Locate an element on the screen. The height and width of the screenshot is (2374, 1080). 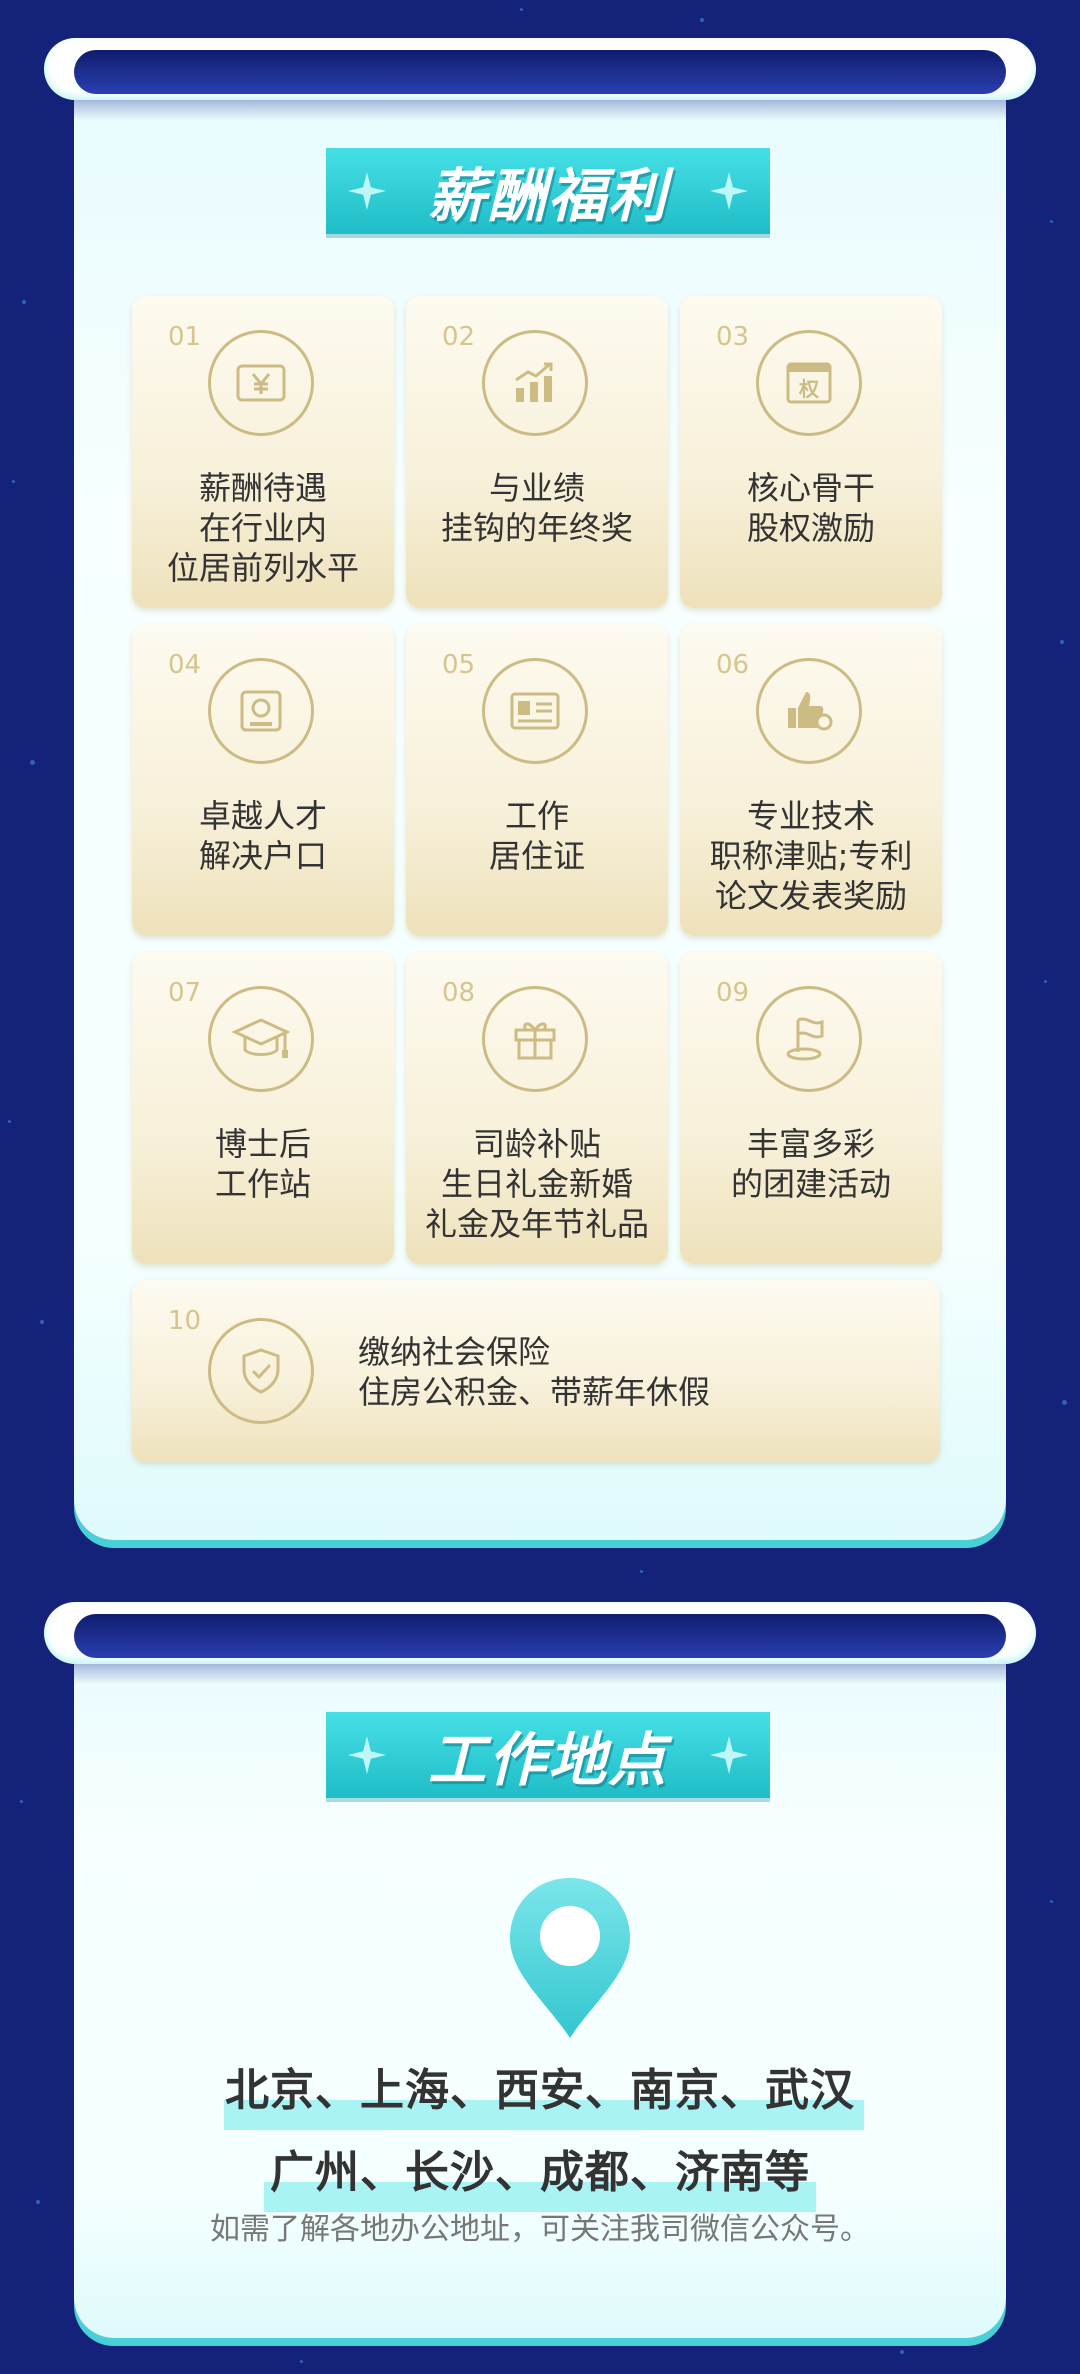
cities-line1: 北京、上海、西安、南京、武汉 is located at coordinates (540, 2090).